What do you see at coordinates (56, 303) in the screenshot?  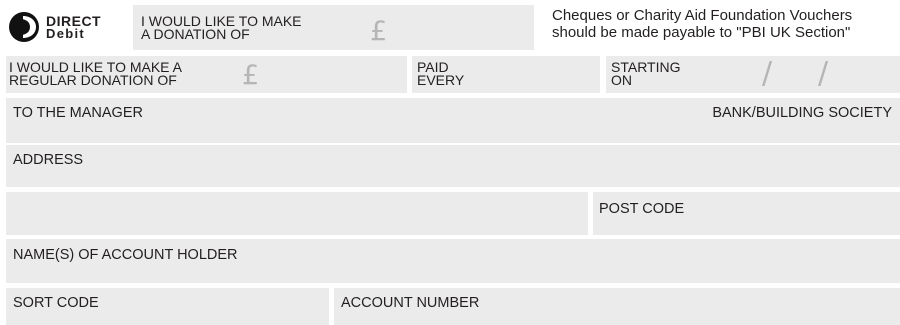 I see `sort-code-label: SORT CODE` at bounding box center [56, 303].